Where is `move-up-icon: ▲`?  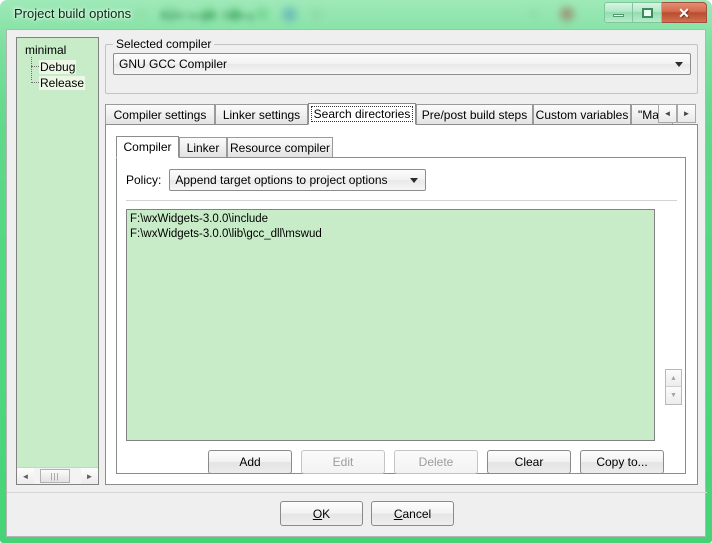
move-up-icon: ▲ is located at coordinates (673, 378).